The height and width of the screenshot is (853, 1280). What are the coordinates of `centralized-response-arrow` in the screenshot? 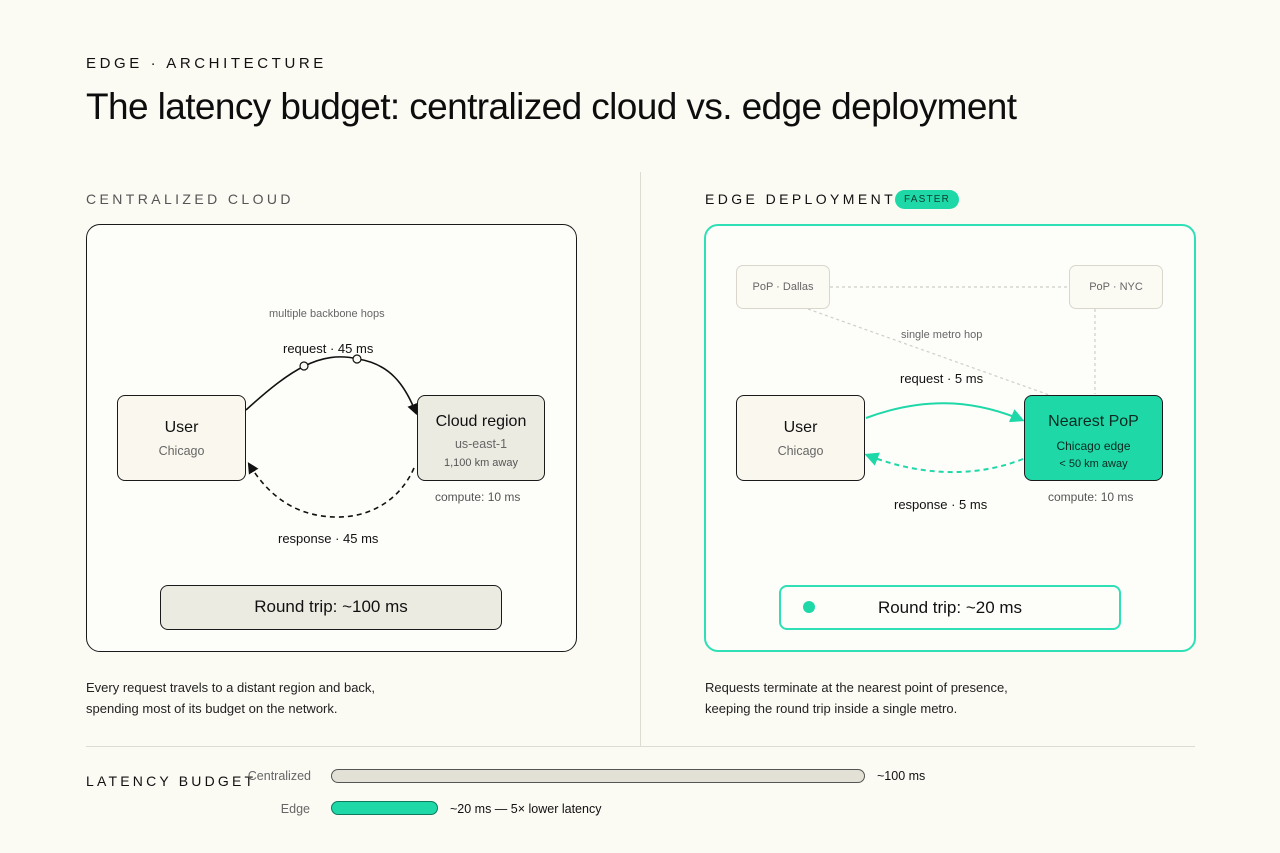 It's located at (331, 490).